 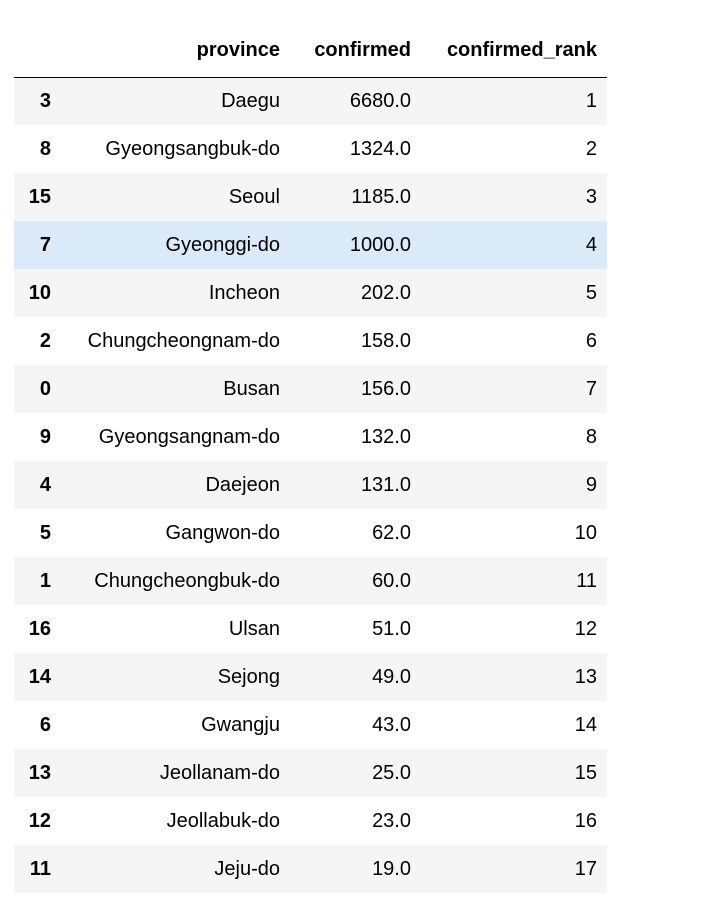 I want to click on row-index: 14, so click(x=39, y=676).